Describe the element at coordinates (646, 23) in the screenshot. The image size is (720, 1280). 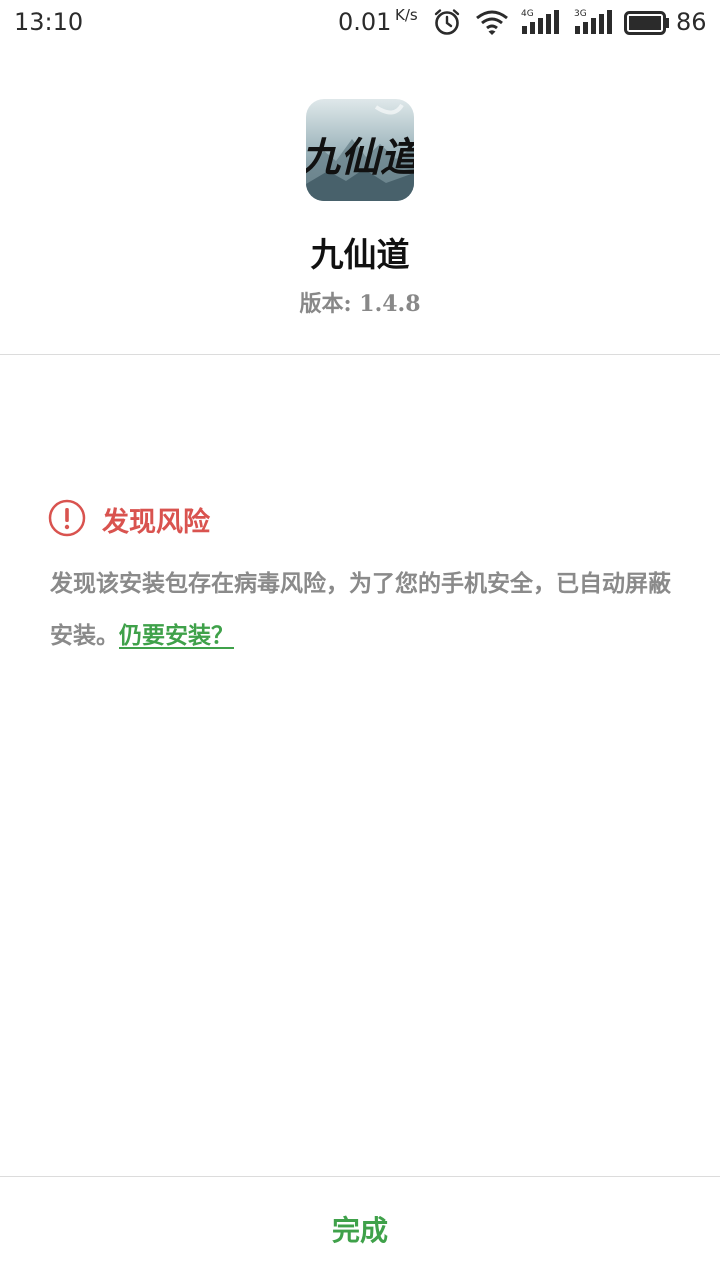
I see `battery-icon` at that location.